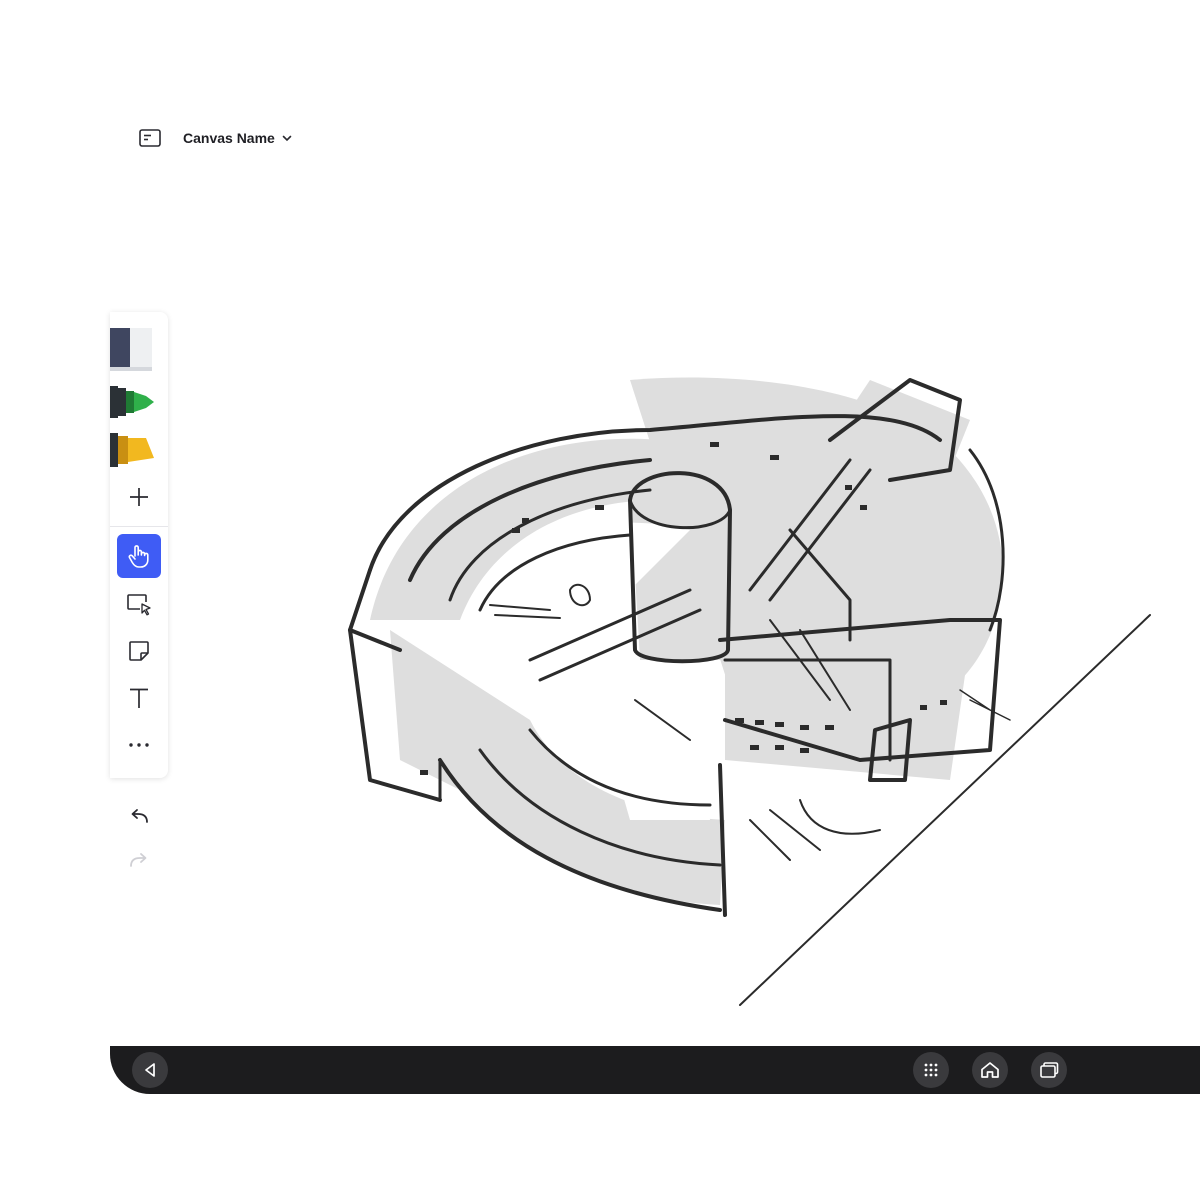  I want to click on undo-icon, so click(139, 816).